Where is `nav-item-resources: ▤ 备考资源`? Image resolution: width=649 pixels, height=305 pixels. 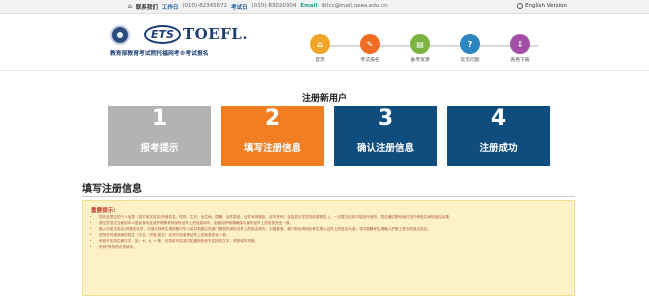
nav-item-resources: ▤ 备考资源 is located at coordinates (420, 48).